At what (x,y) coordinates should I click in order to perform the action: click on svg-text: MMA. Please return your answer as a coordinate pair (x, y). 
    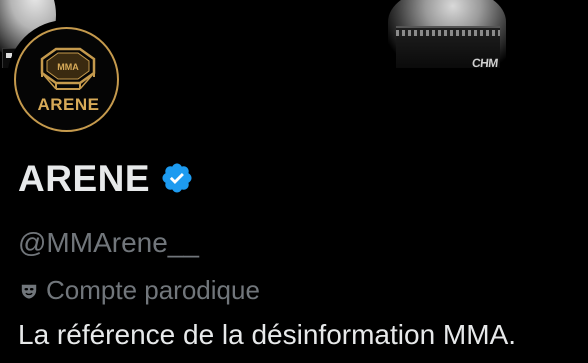
    Looking at the image, I should click on (68, 67).